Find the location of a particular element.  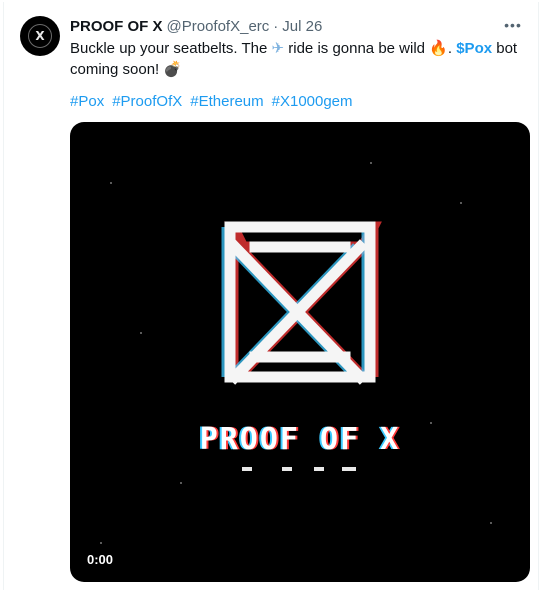

hashtag-link: #Pox is located at coordinates (87, 101).